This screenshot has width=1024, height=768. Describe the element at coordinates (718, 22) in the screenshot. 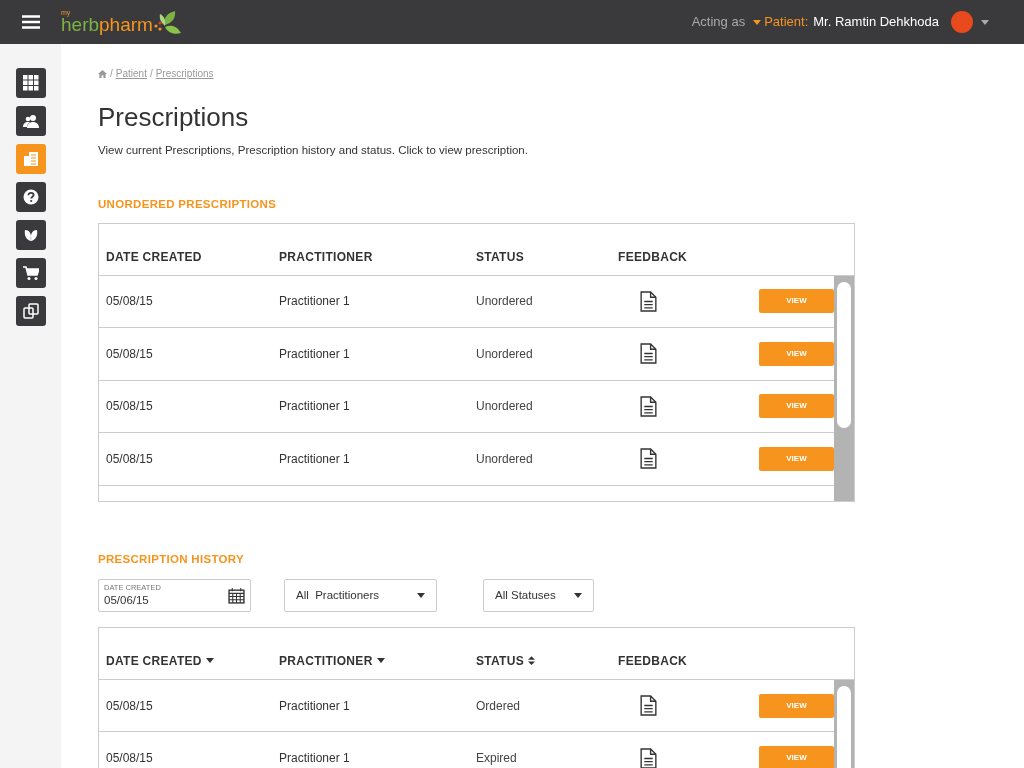

I see `acting-as-label: Acting as` at that location.